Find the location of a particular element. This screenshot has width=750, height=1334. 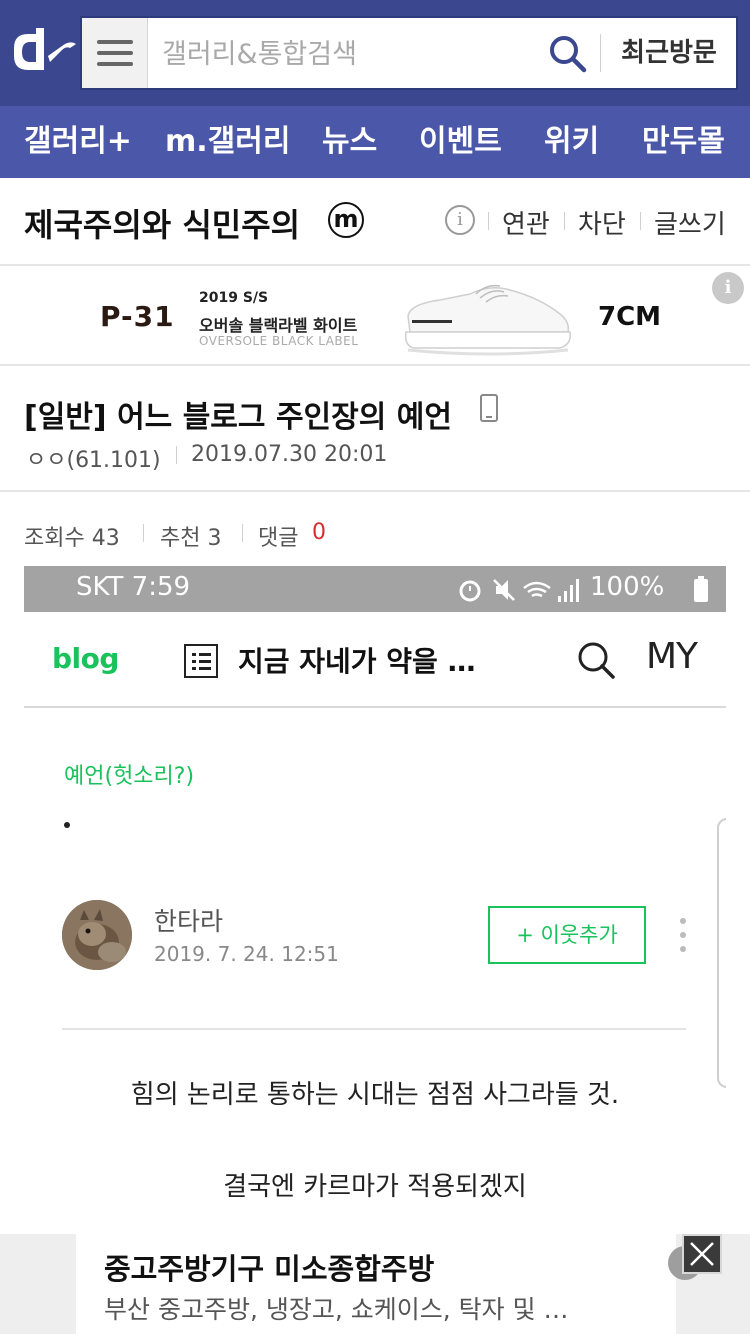

battery-icon is located at coordinates (701, 589).